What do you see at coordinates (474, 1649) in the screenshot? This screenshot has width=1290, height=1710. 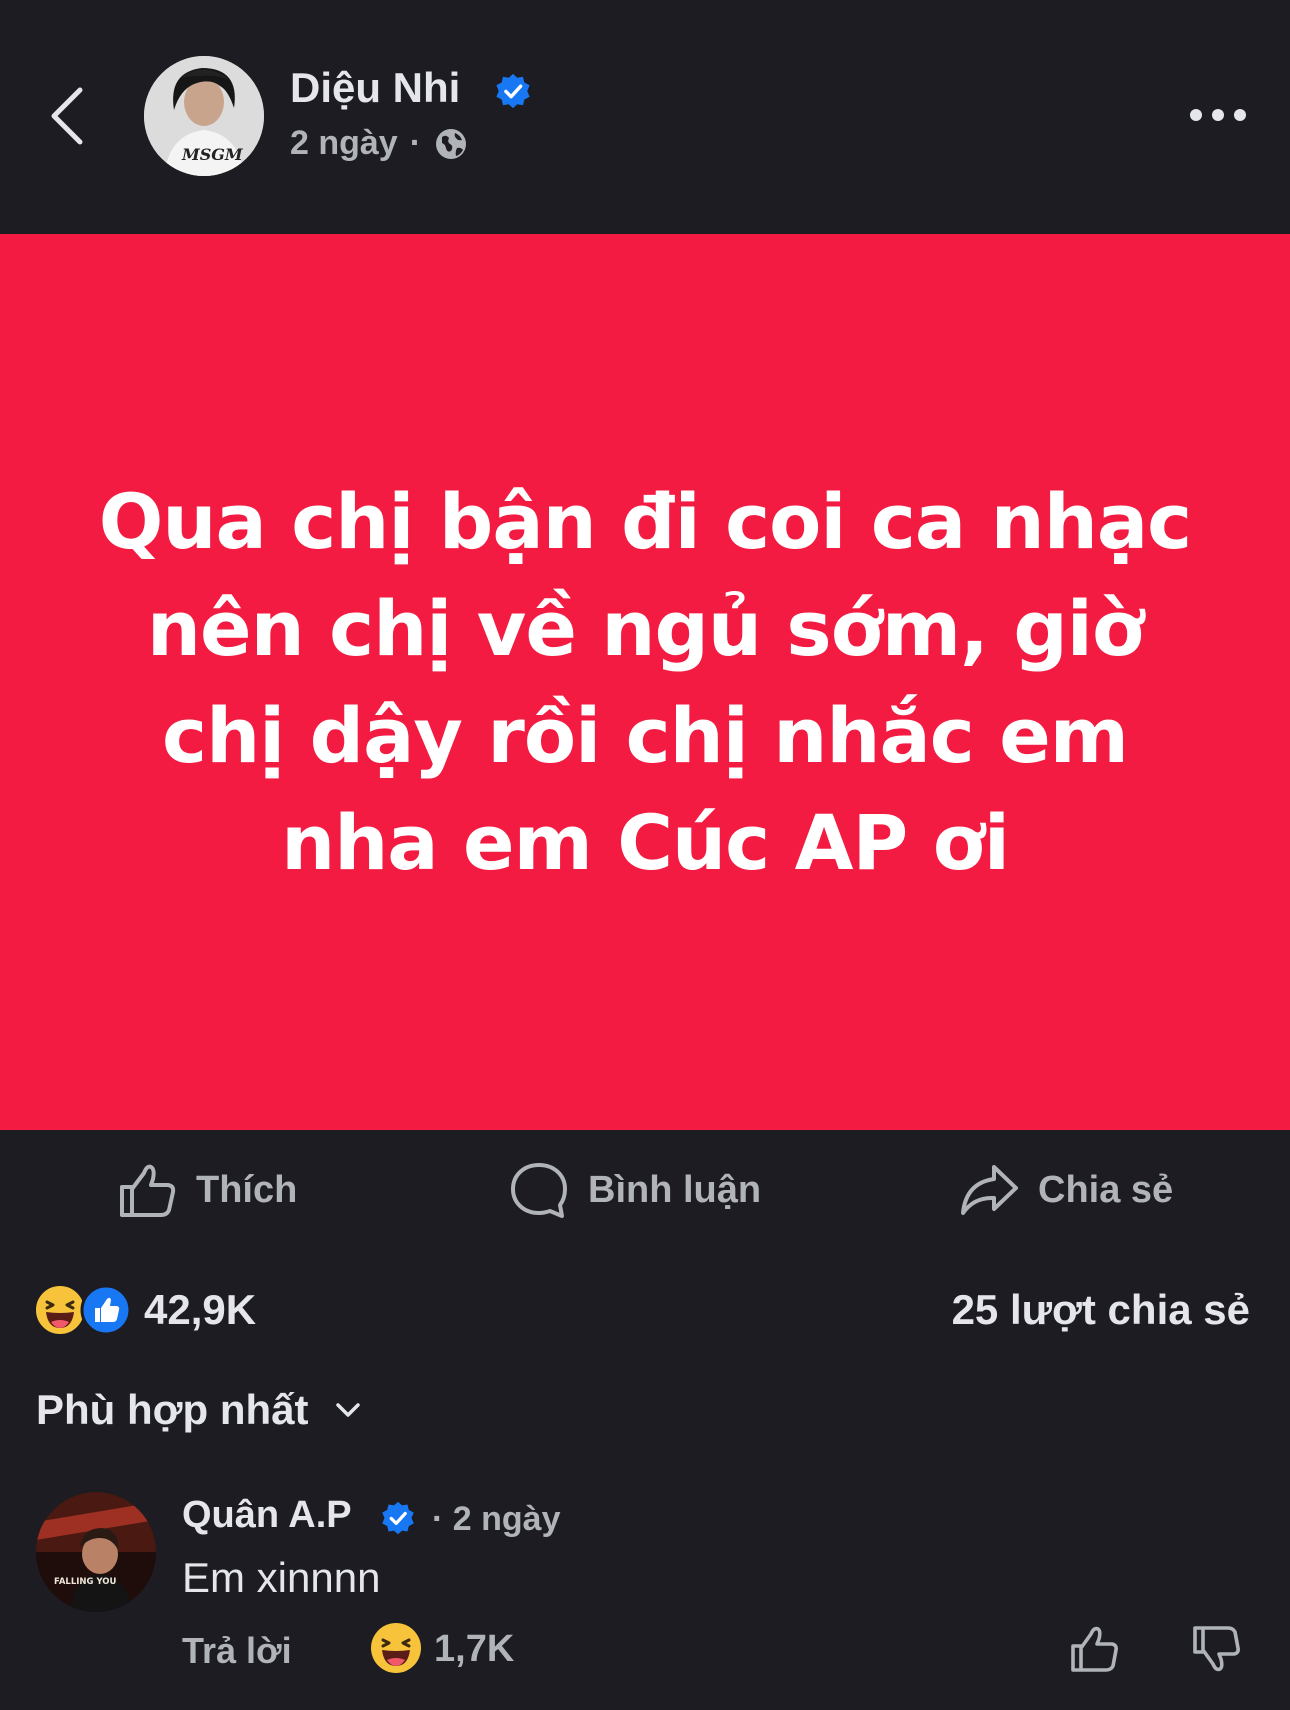 I see `comment-reaction-count: 1,7K` at bounding box center [474, 1649].